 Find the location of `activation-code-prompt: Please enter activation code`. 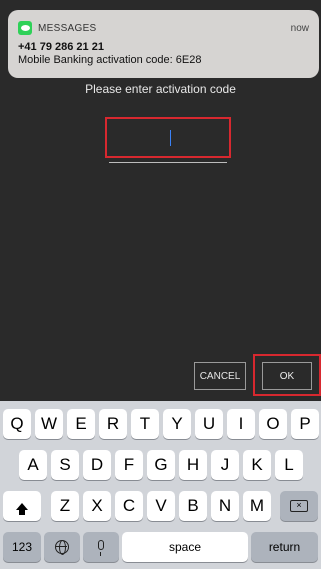

activation-code-prompt: Please enter activation code is located at coordinates (160, 89).